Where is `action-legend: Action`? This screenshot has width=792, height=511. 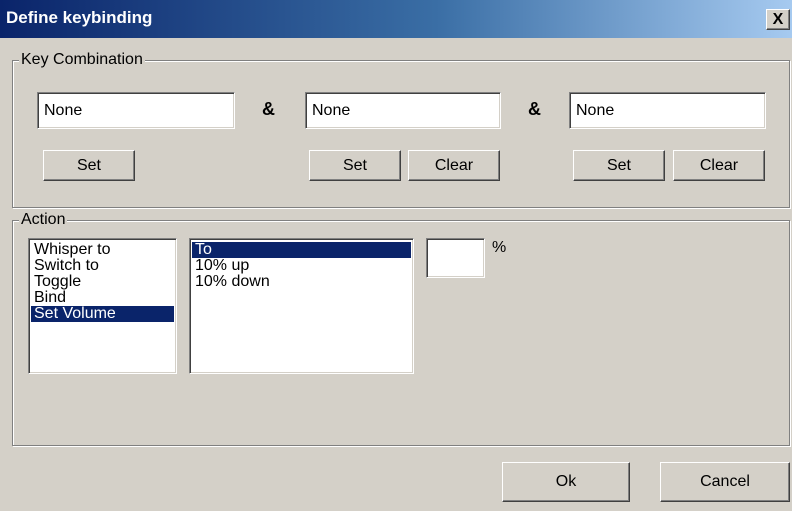 action-legend: Action is located at coordinates (43, 220).